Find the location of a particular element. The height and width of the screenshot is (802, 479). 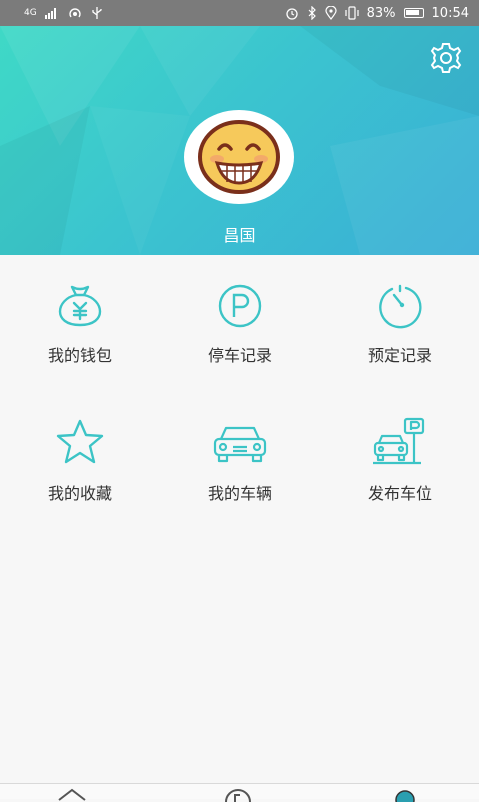

car-icon is located at coordinates (240, 444).